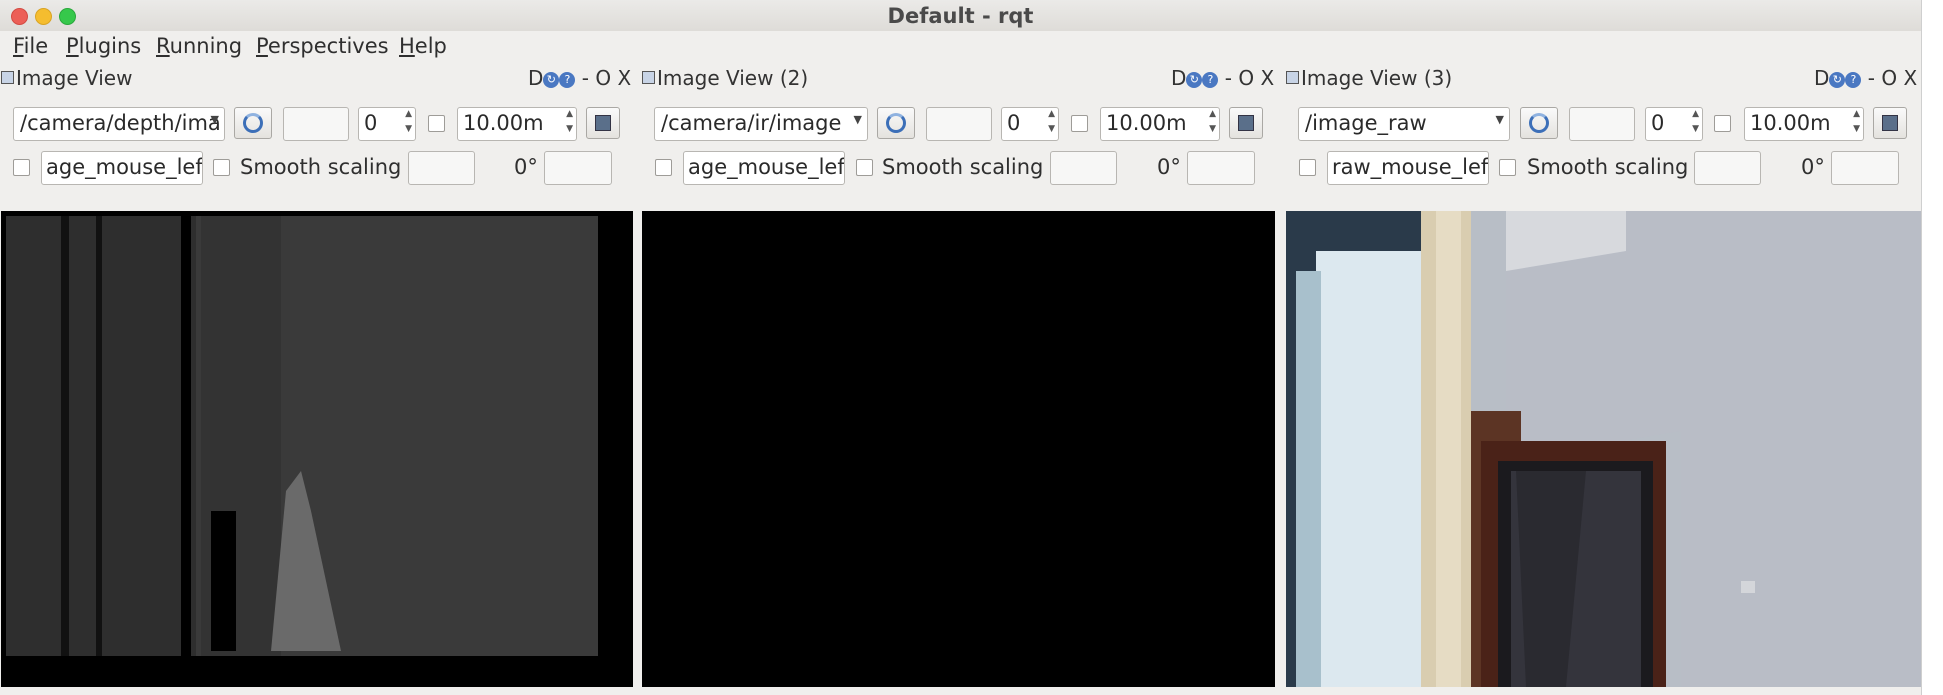 The image size is (1943, 695). What do you see at coordinates (1932, 347) in the screenshot?
I see `desktop-edge` at bounding box center [1932, 347].